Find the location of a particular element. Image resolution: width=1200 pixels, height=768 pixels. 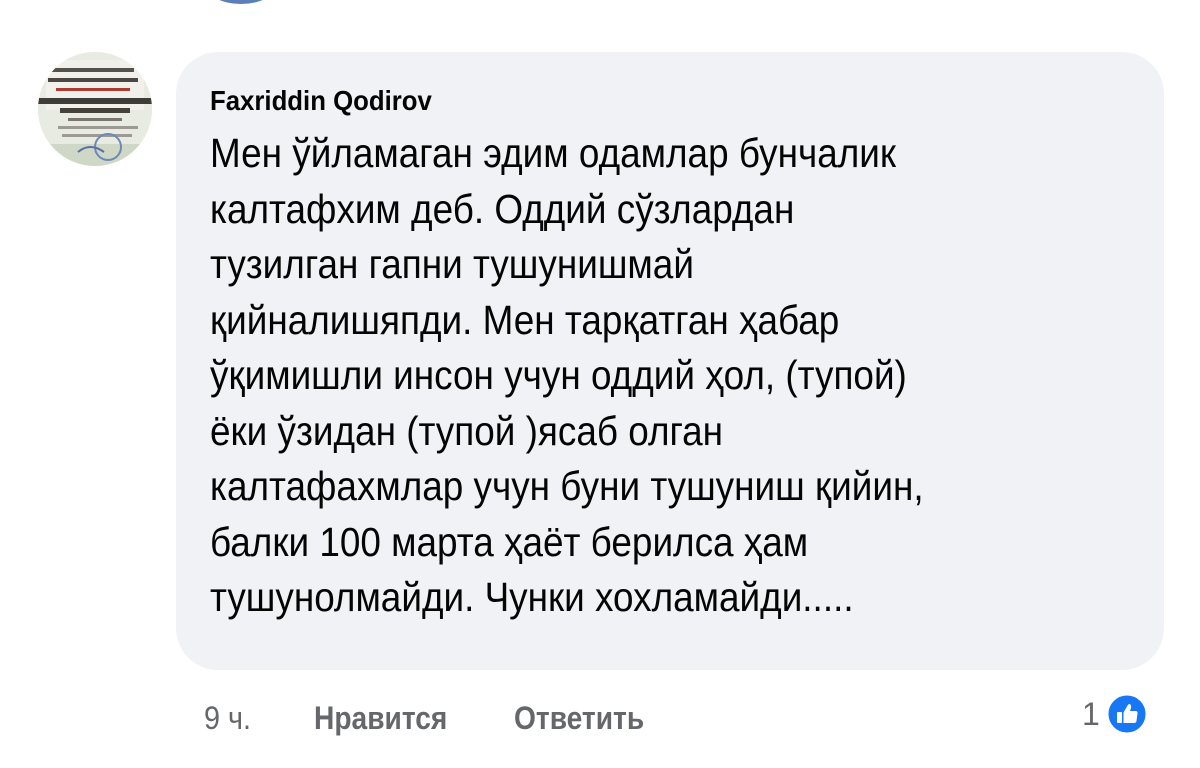

like-thumb-icon is located at coordinates (1127, 714).